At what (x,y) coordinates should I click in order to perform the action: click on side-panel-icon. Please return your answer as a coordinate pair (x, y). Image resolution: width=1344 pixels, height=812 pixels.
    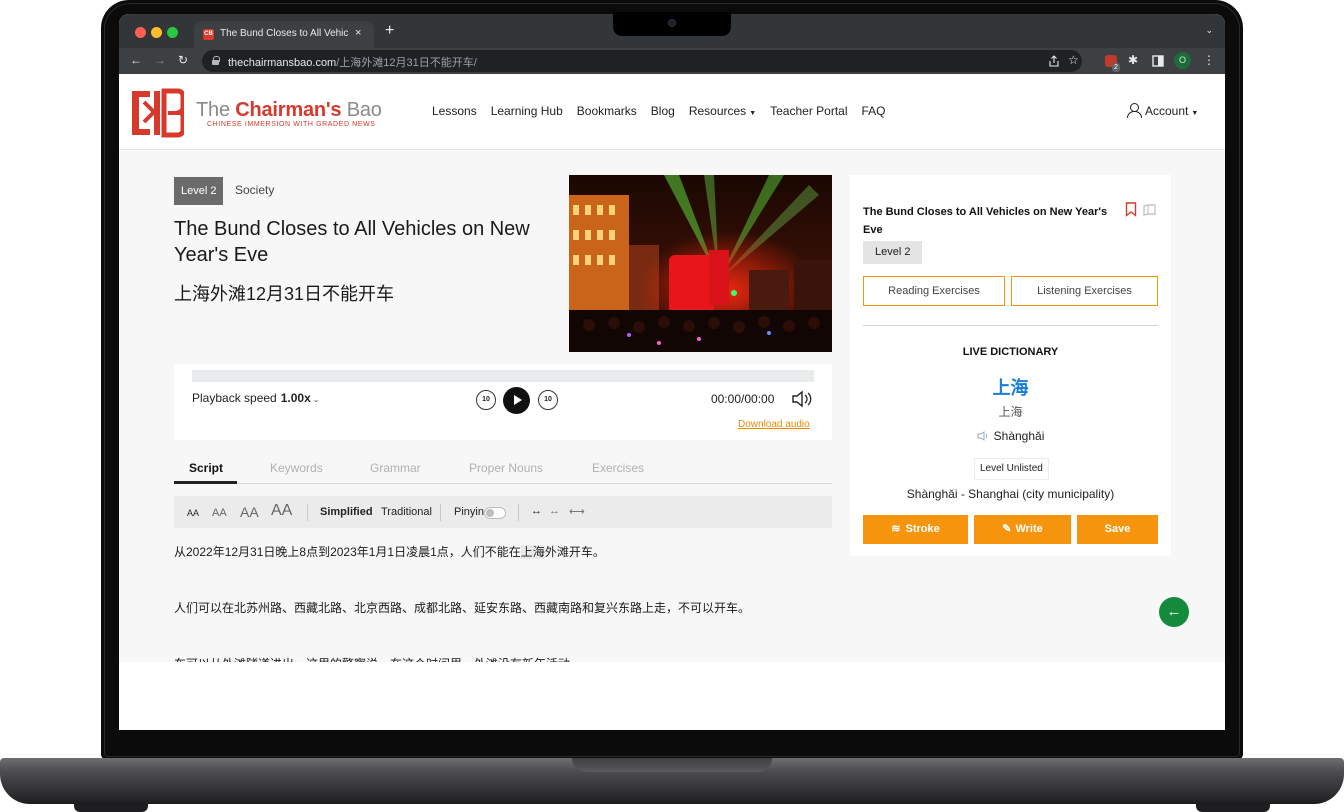
    Looking at the image, I should click on (1158, 61).